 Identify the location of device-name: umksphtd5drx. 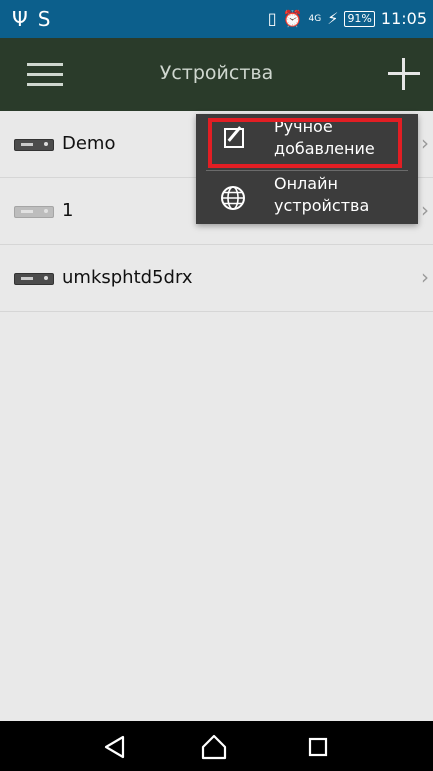
(127, 277).